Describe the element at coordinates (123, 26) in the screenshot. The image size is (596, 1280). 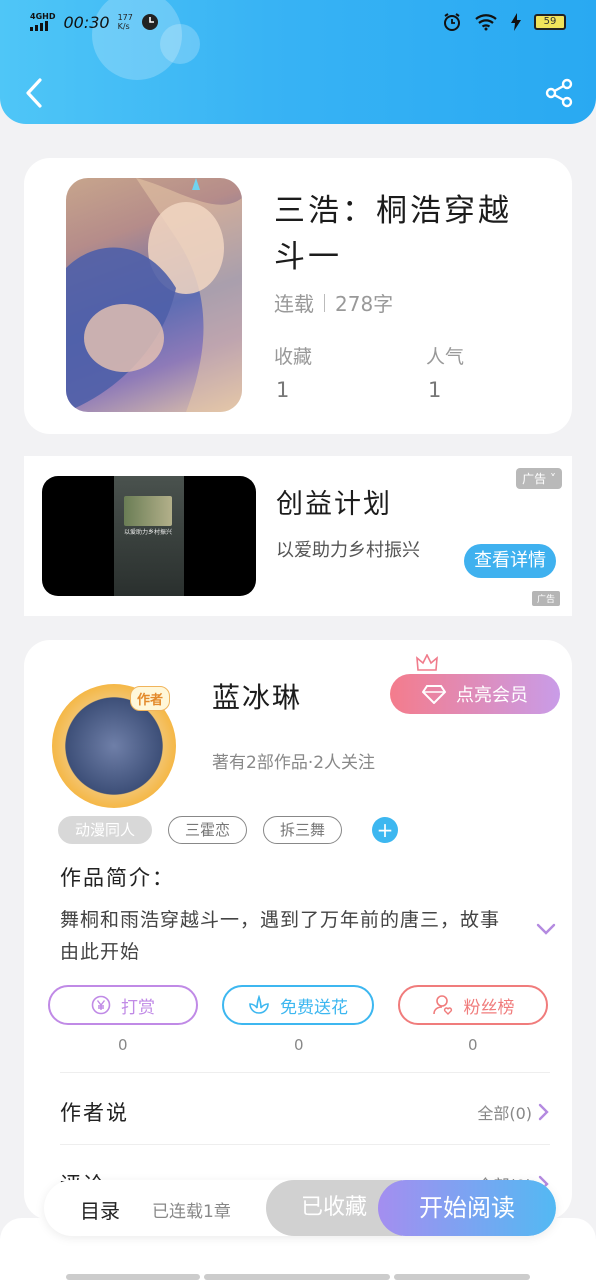
I see `net-speed-unit: K/s` at that location.